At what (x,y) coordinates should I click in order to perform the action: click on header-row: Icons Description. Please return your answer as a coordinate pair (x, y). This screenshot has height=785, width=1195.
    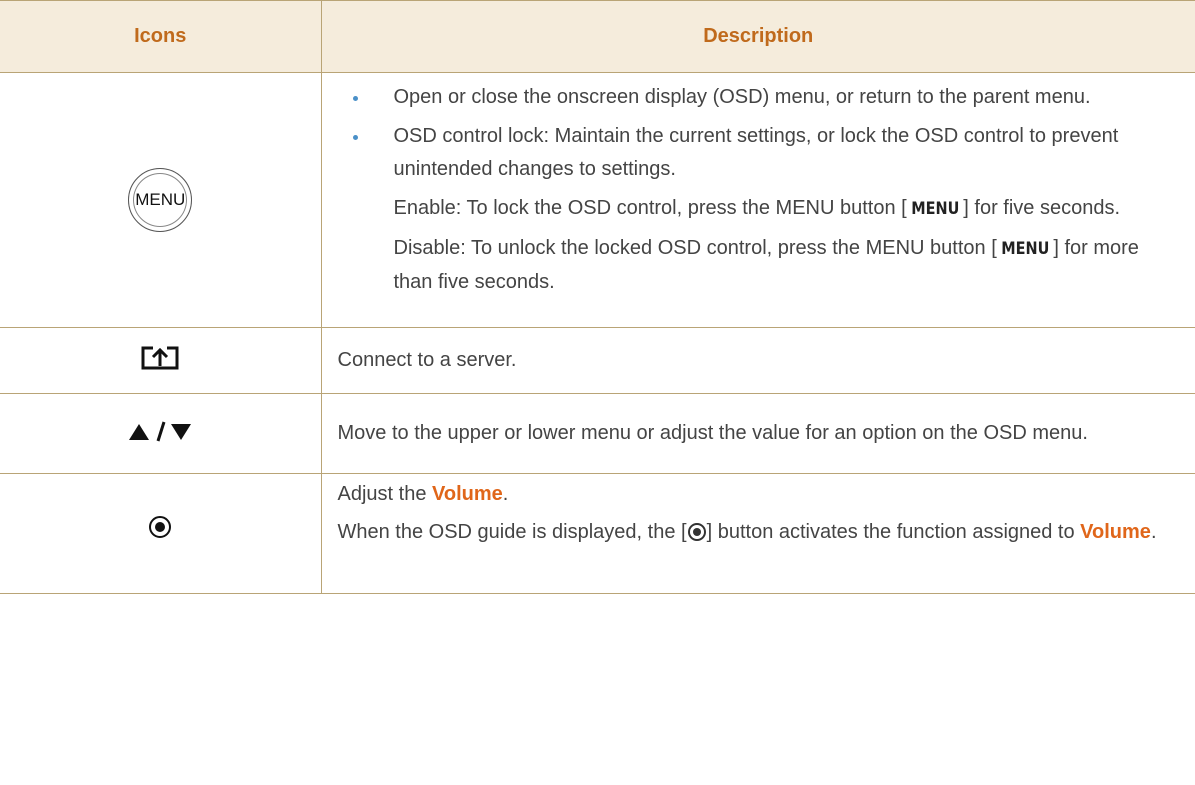
    Looking at the image, I should click on (597, 36).